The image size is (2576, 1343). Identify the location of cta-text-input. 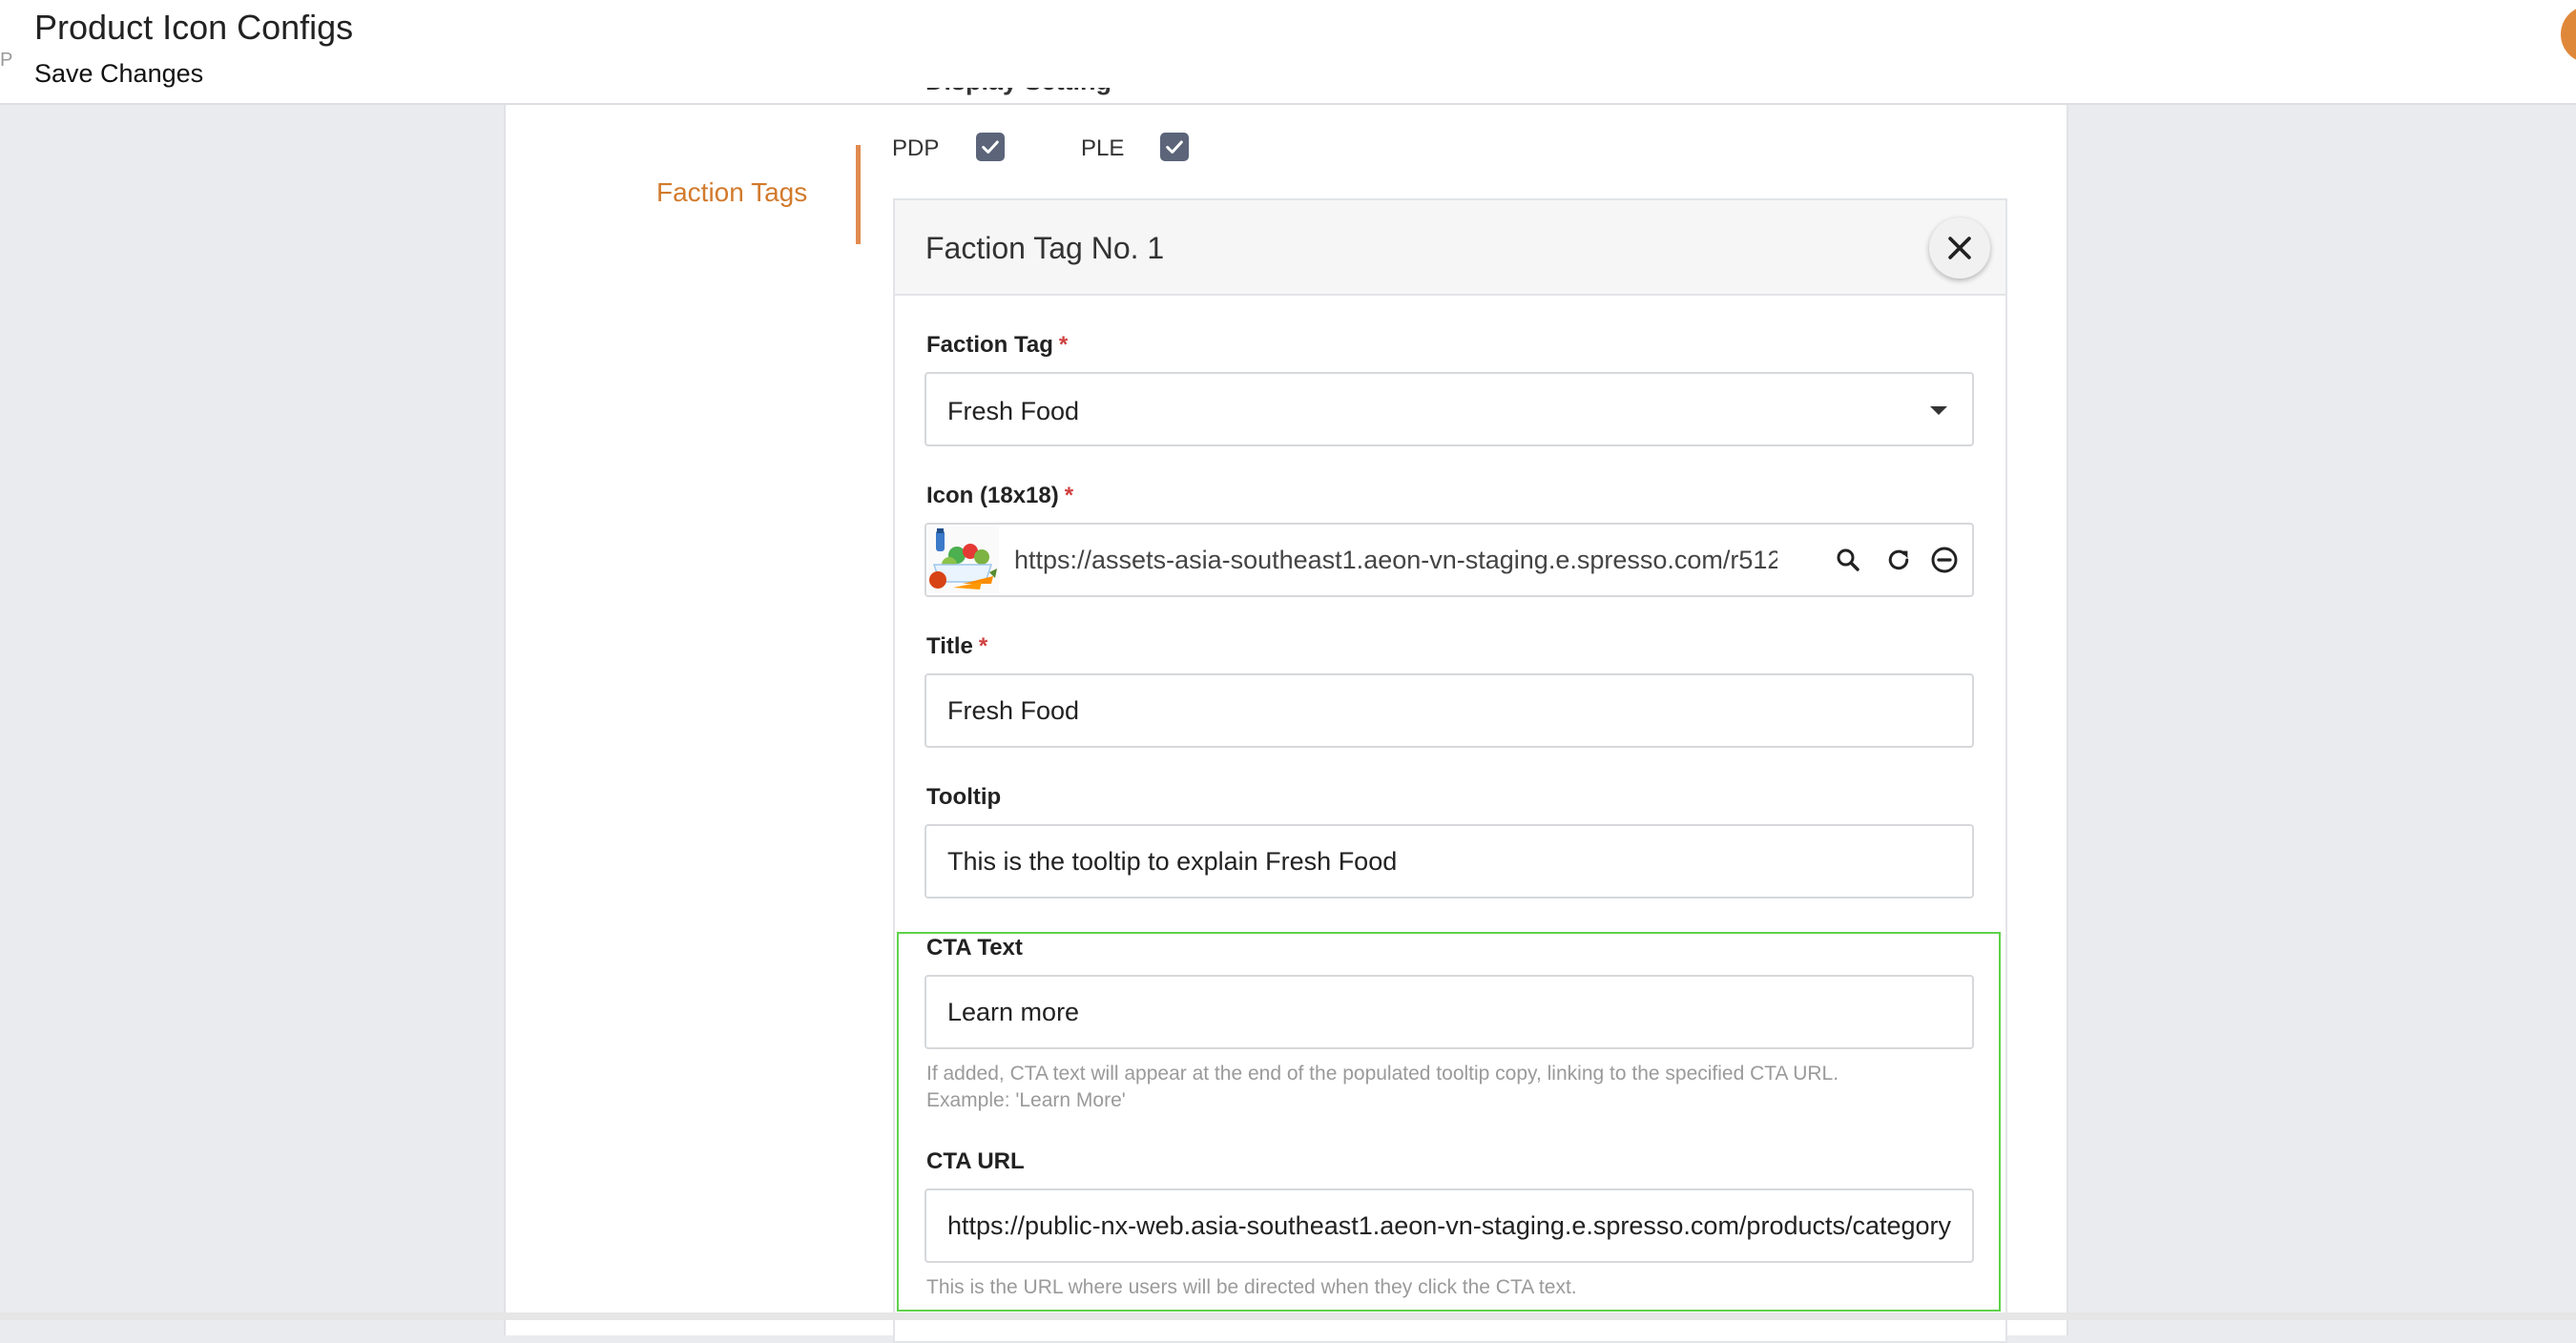
(1449, 1012).